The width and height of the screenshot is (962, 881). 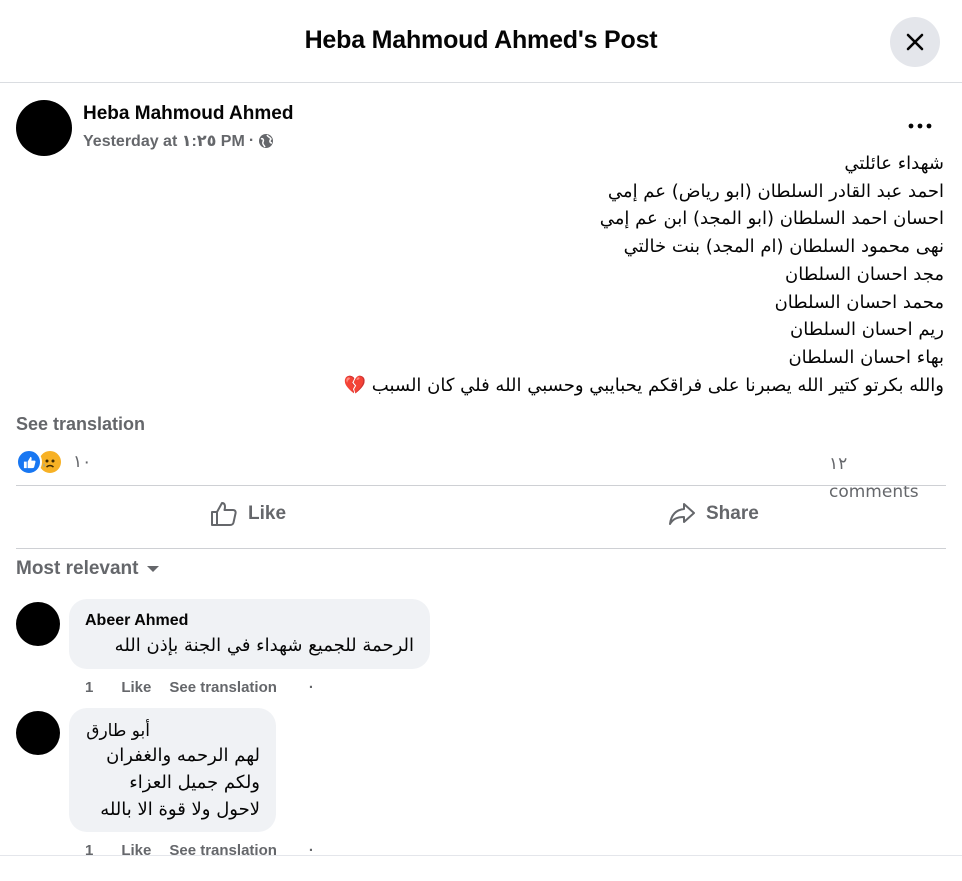 I want to click on share-label: Share, so click(x=732, y=513).